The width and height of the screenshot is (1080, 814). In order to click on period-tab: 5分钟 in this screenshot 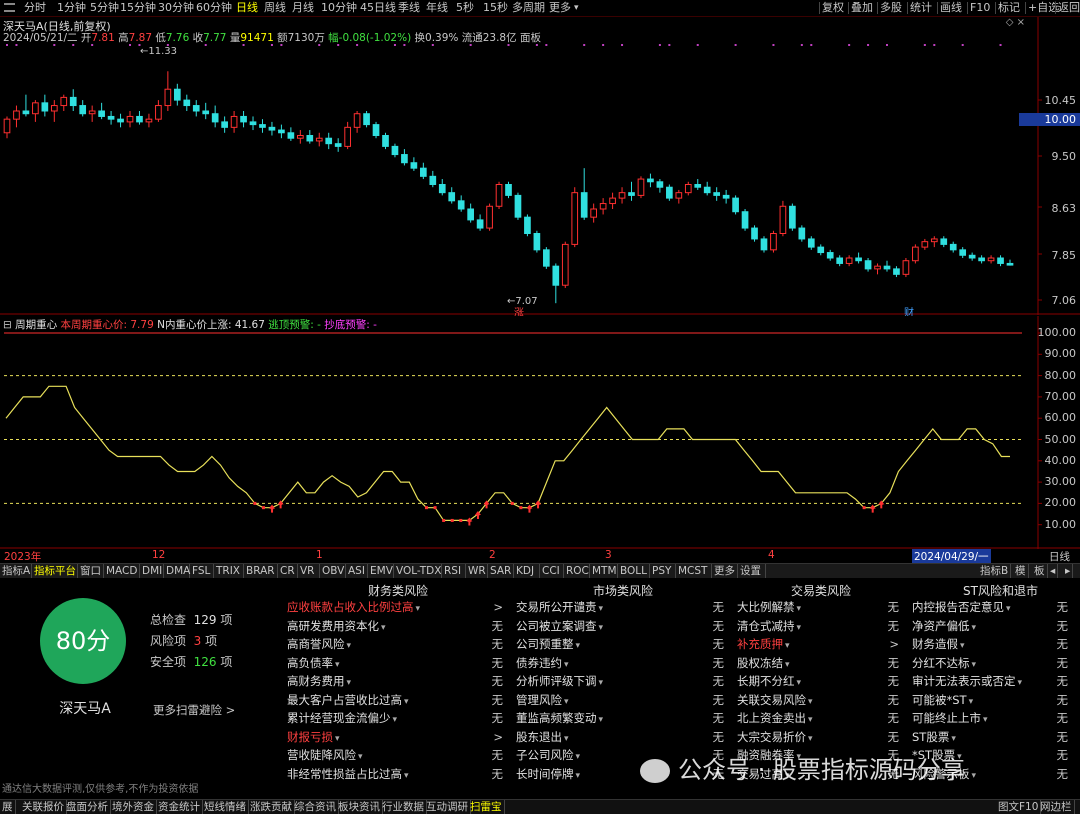, I will do `click(104, 8)`.